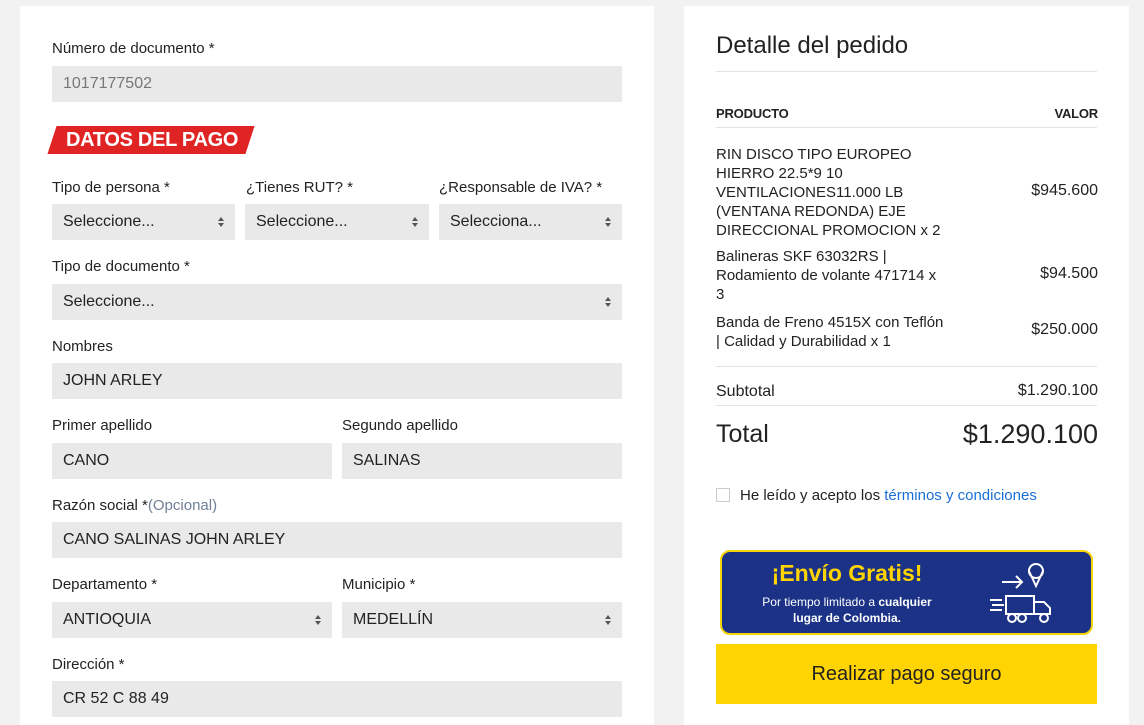 The width and height of the screenshot is (1144, 725). Describe the element at coordinates (1064, 329) in the screenshot. I see `product-price: $250.000` at that location.